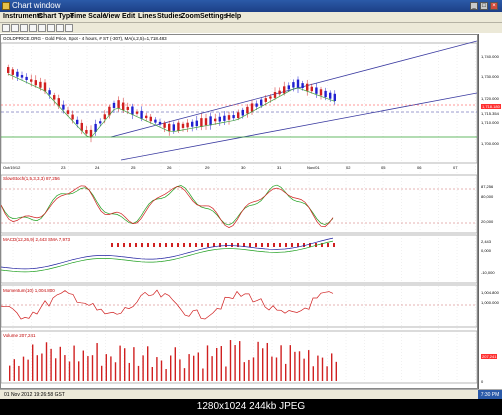  Describe the element at coordinates (214, 17) in the screenshot. I see `menu-settings: Settings` at that location.